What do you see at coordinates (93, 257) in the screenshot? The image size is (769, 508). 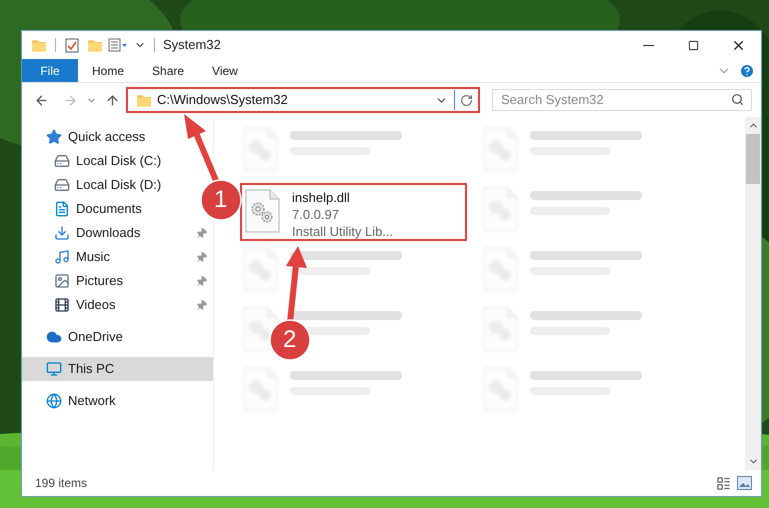 I see `sidebar-item-label: Music` at bounding box center [93, 257].